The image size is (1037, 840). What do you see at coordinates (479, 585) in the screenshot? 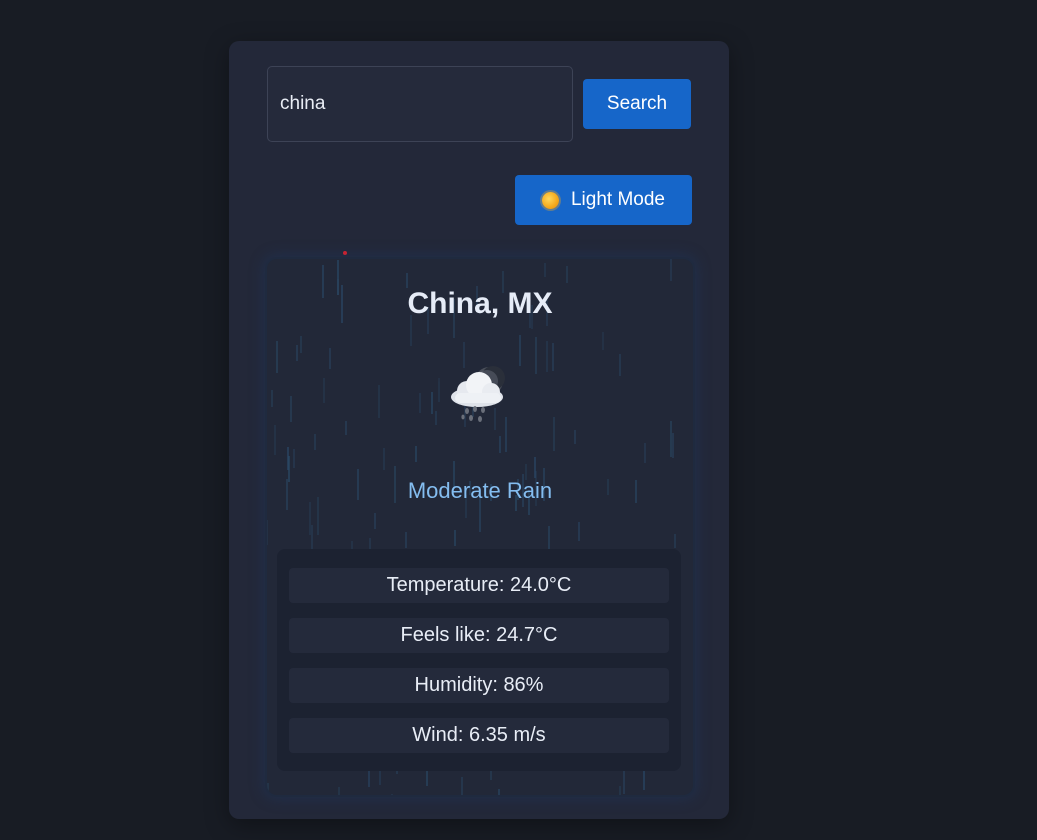
I see `temperature-row: Temperature: 24.0°C` at bounding box center [479, 585].